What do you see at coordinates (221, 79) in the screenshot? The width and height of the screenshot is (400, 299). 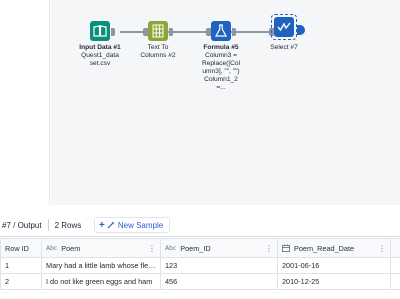 I see `formula-label-line-4: Column1_2` at bounding box center [221, 79].